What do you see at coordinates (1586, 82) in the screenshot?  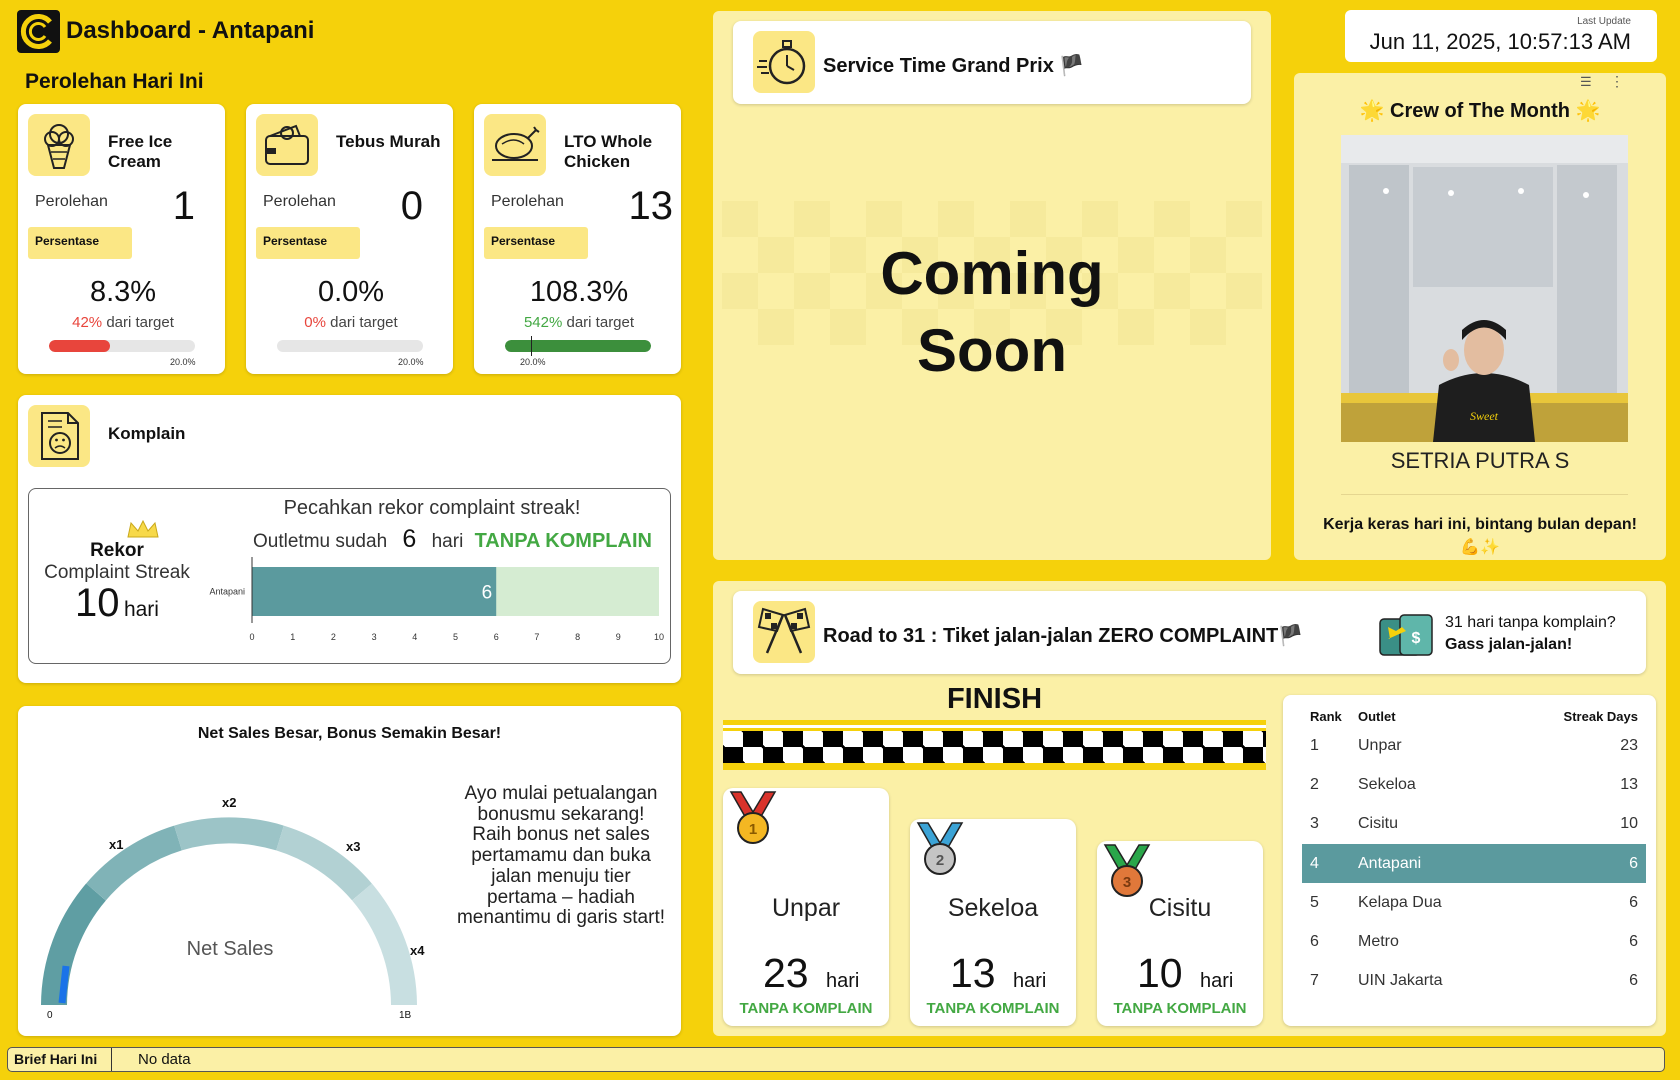 I see `filter-icon: ☰` at bounding box center [1586, 82].